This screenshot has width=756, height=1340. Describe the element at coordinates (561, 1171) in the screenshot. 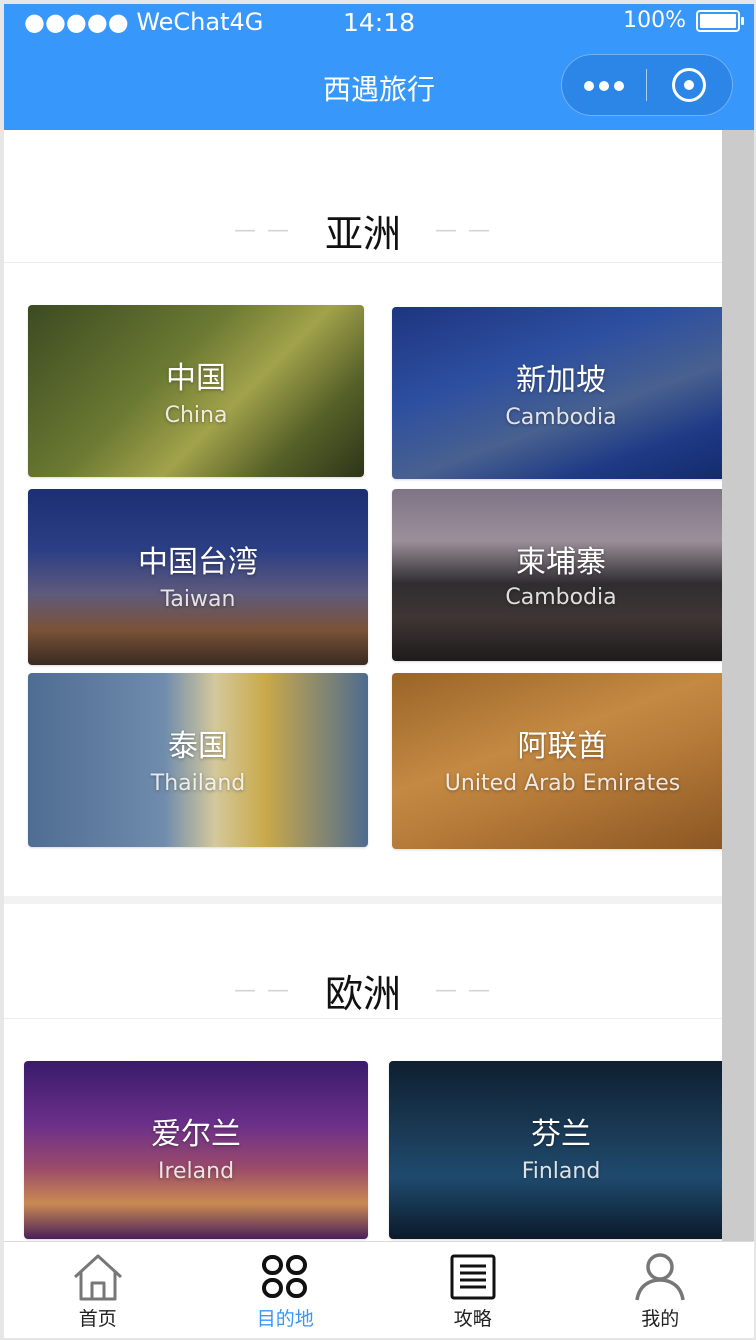

I see `card-title-en: Finland` at that location.